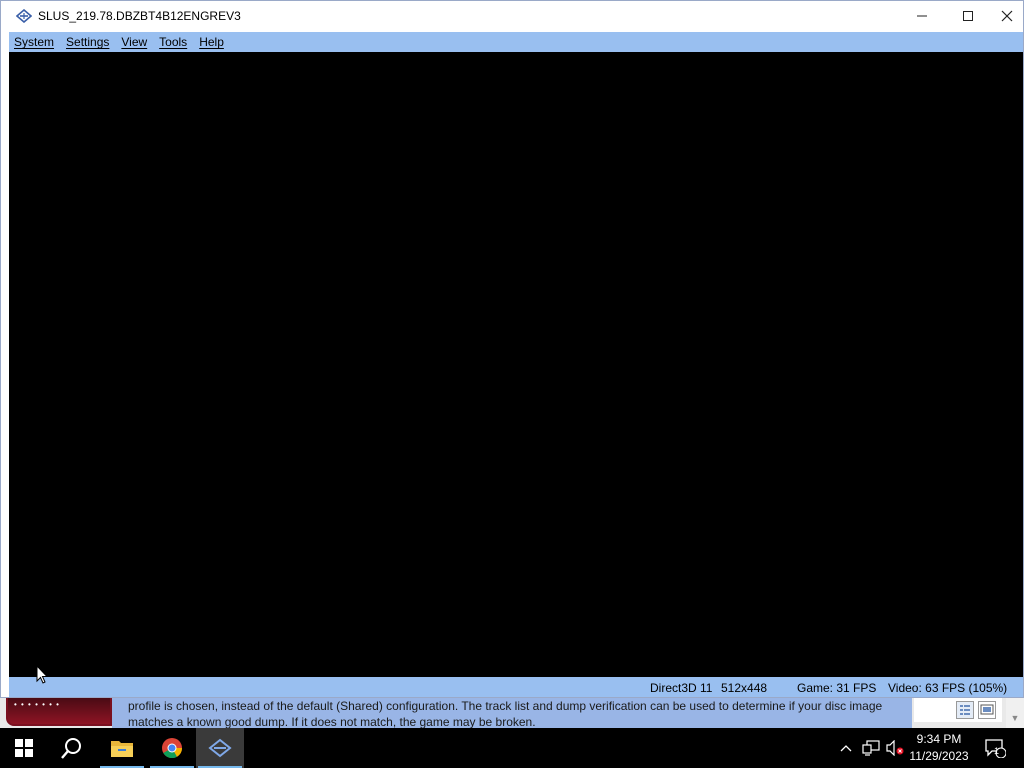 This screenshot has height=768, width=1024. I want to click on taskbar-file-explorer, so click(122, 748).